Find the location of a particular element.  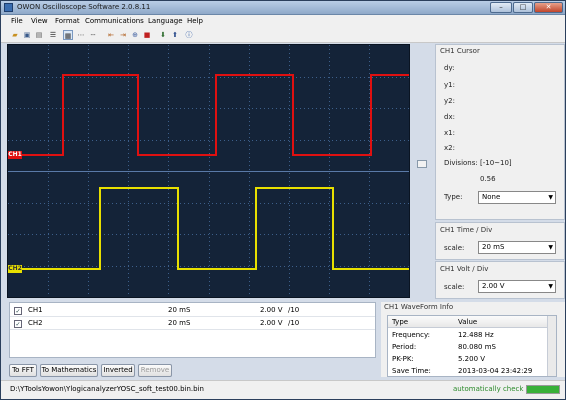

table-row: Save Time: 2013-03-04 23:42:29 is located at coordinates (468, 370).